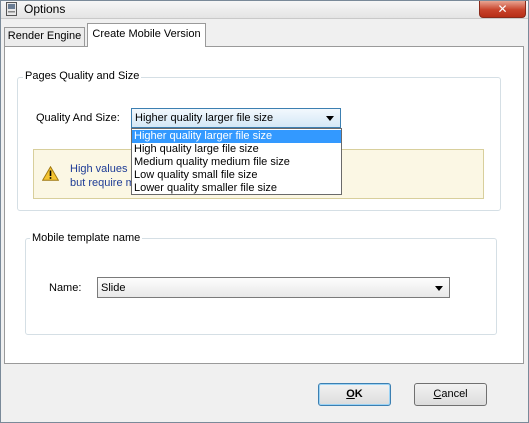 Image resolution: width=529 pixels, height=423 pixels. Describe the element at coordinates (454, 394) in the screenshot. I see `cancel-label: ancel` at that location.